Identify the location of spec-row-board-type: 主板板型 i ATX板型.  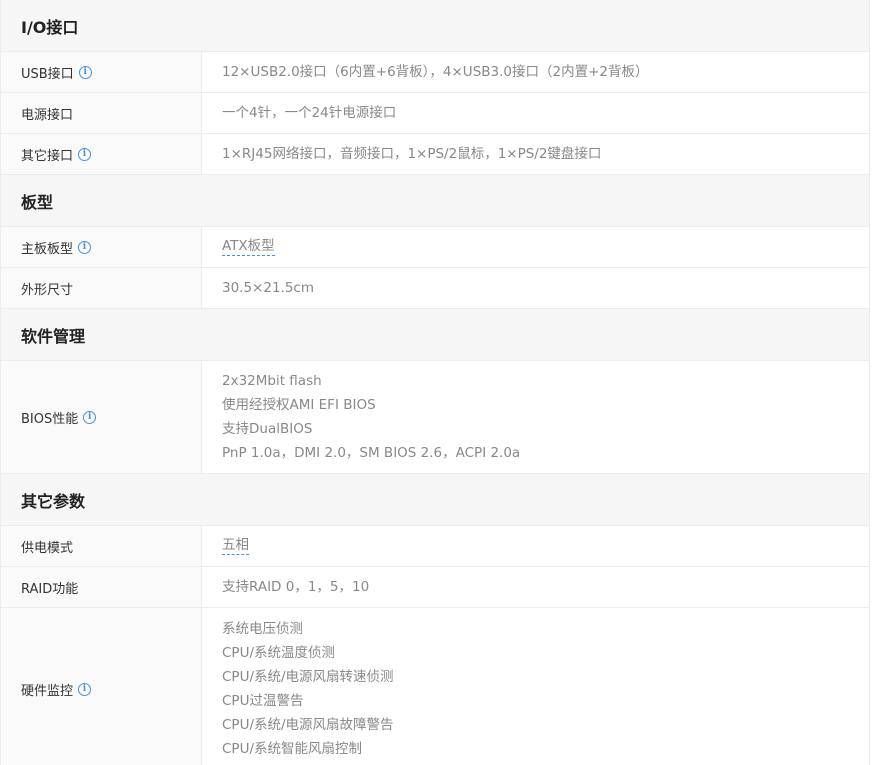
(435, 247).